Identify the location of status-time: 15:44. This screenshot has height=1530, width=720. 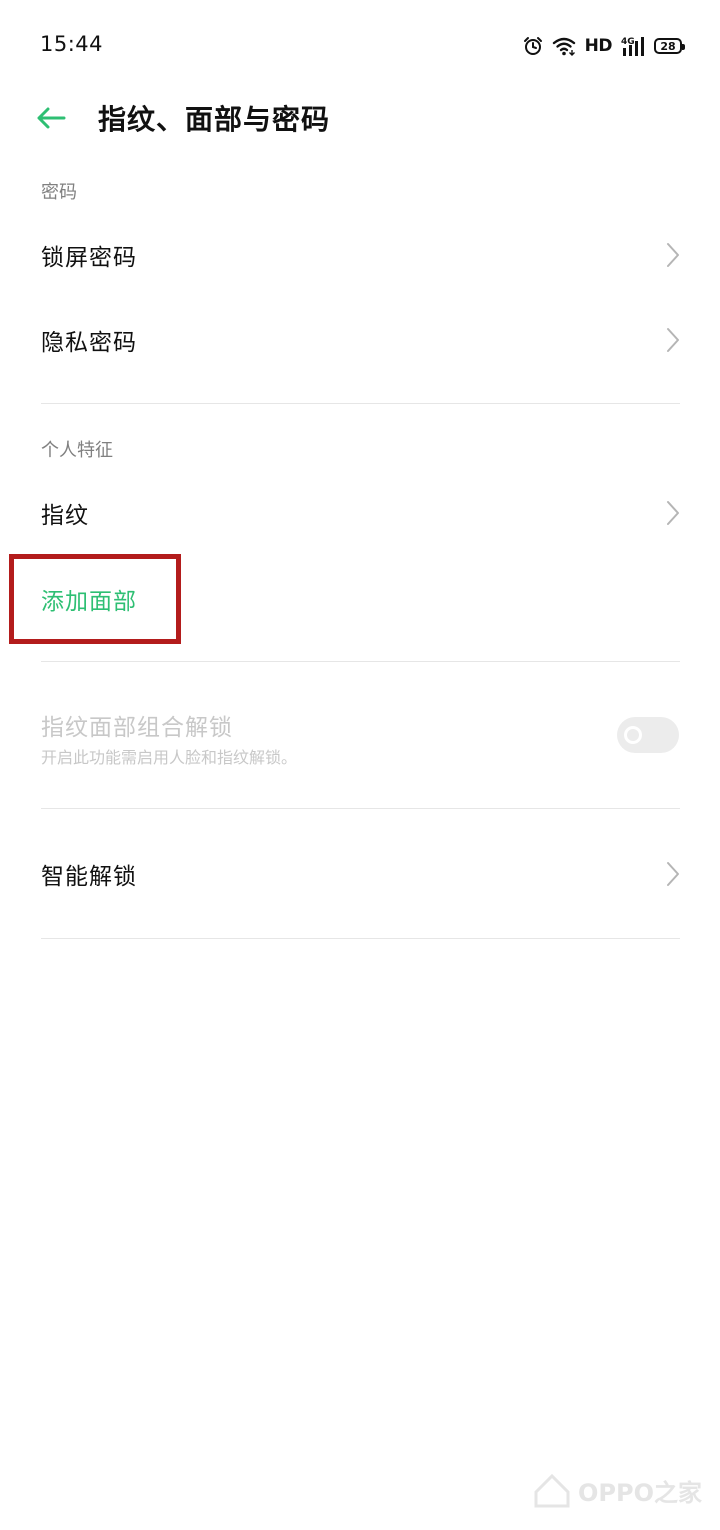
(72, 44).